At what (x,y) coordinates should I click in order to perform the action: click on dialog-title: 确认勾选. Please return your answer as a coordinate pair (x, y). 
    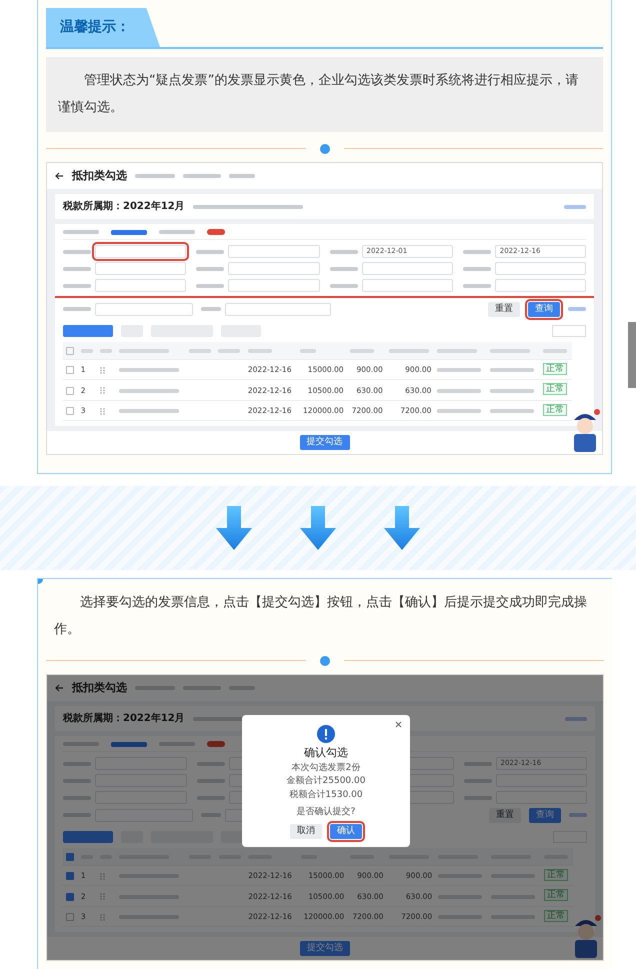
    Looking at the image, I should click on (326, 752).